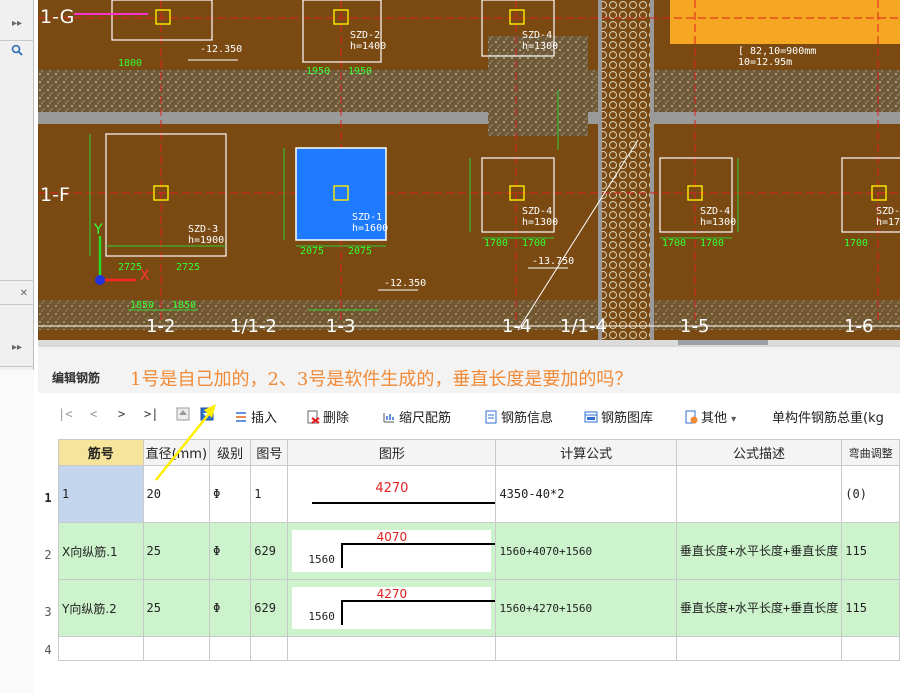 Image resolution: width=900 pixels, height=693 pixels. Describe the element at coordinates (48, 498) in the screenshot. I see `row-number: 1` at that location.